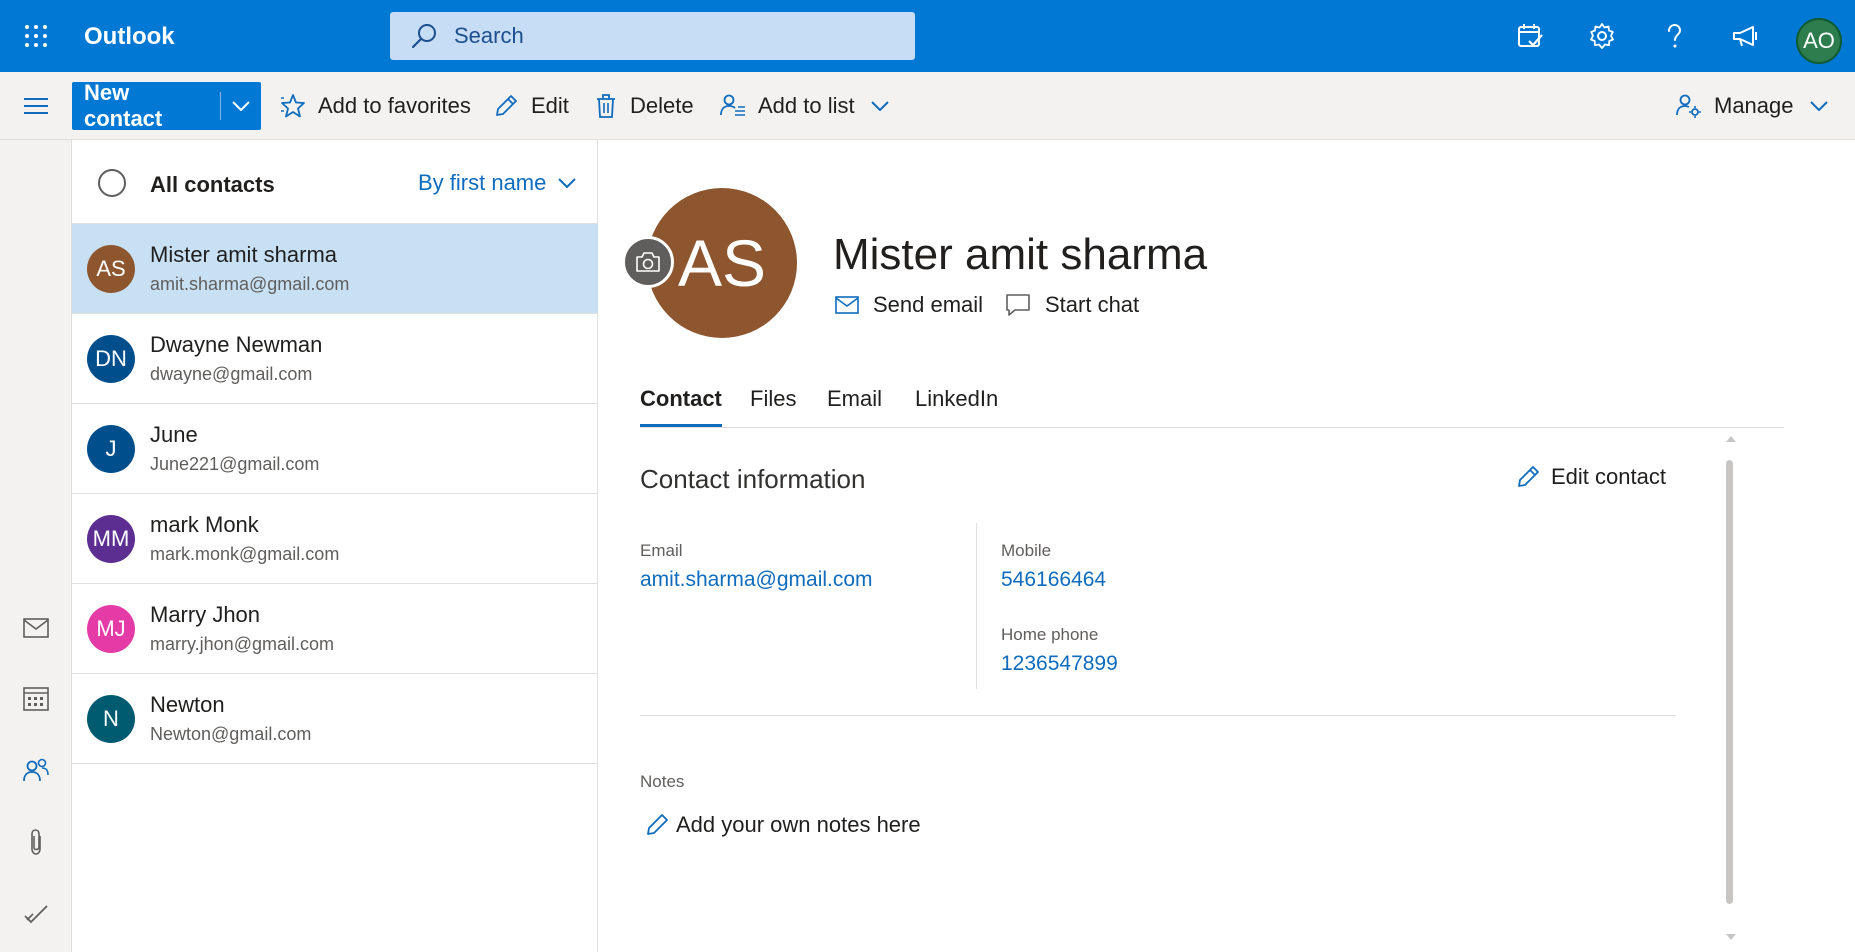  What do you see at coordinates (111, 539) in the screenshot?
I see `avatar: MM` at bounding box center [111, 539].